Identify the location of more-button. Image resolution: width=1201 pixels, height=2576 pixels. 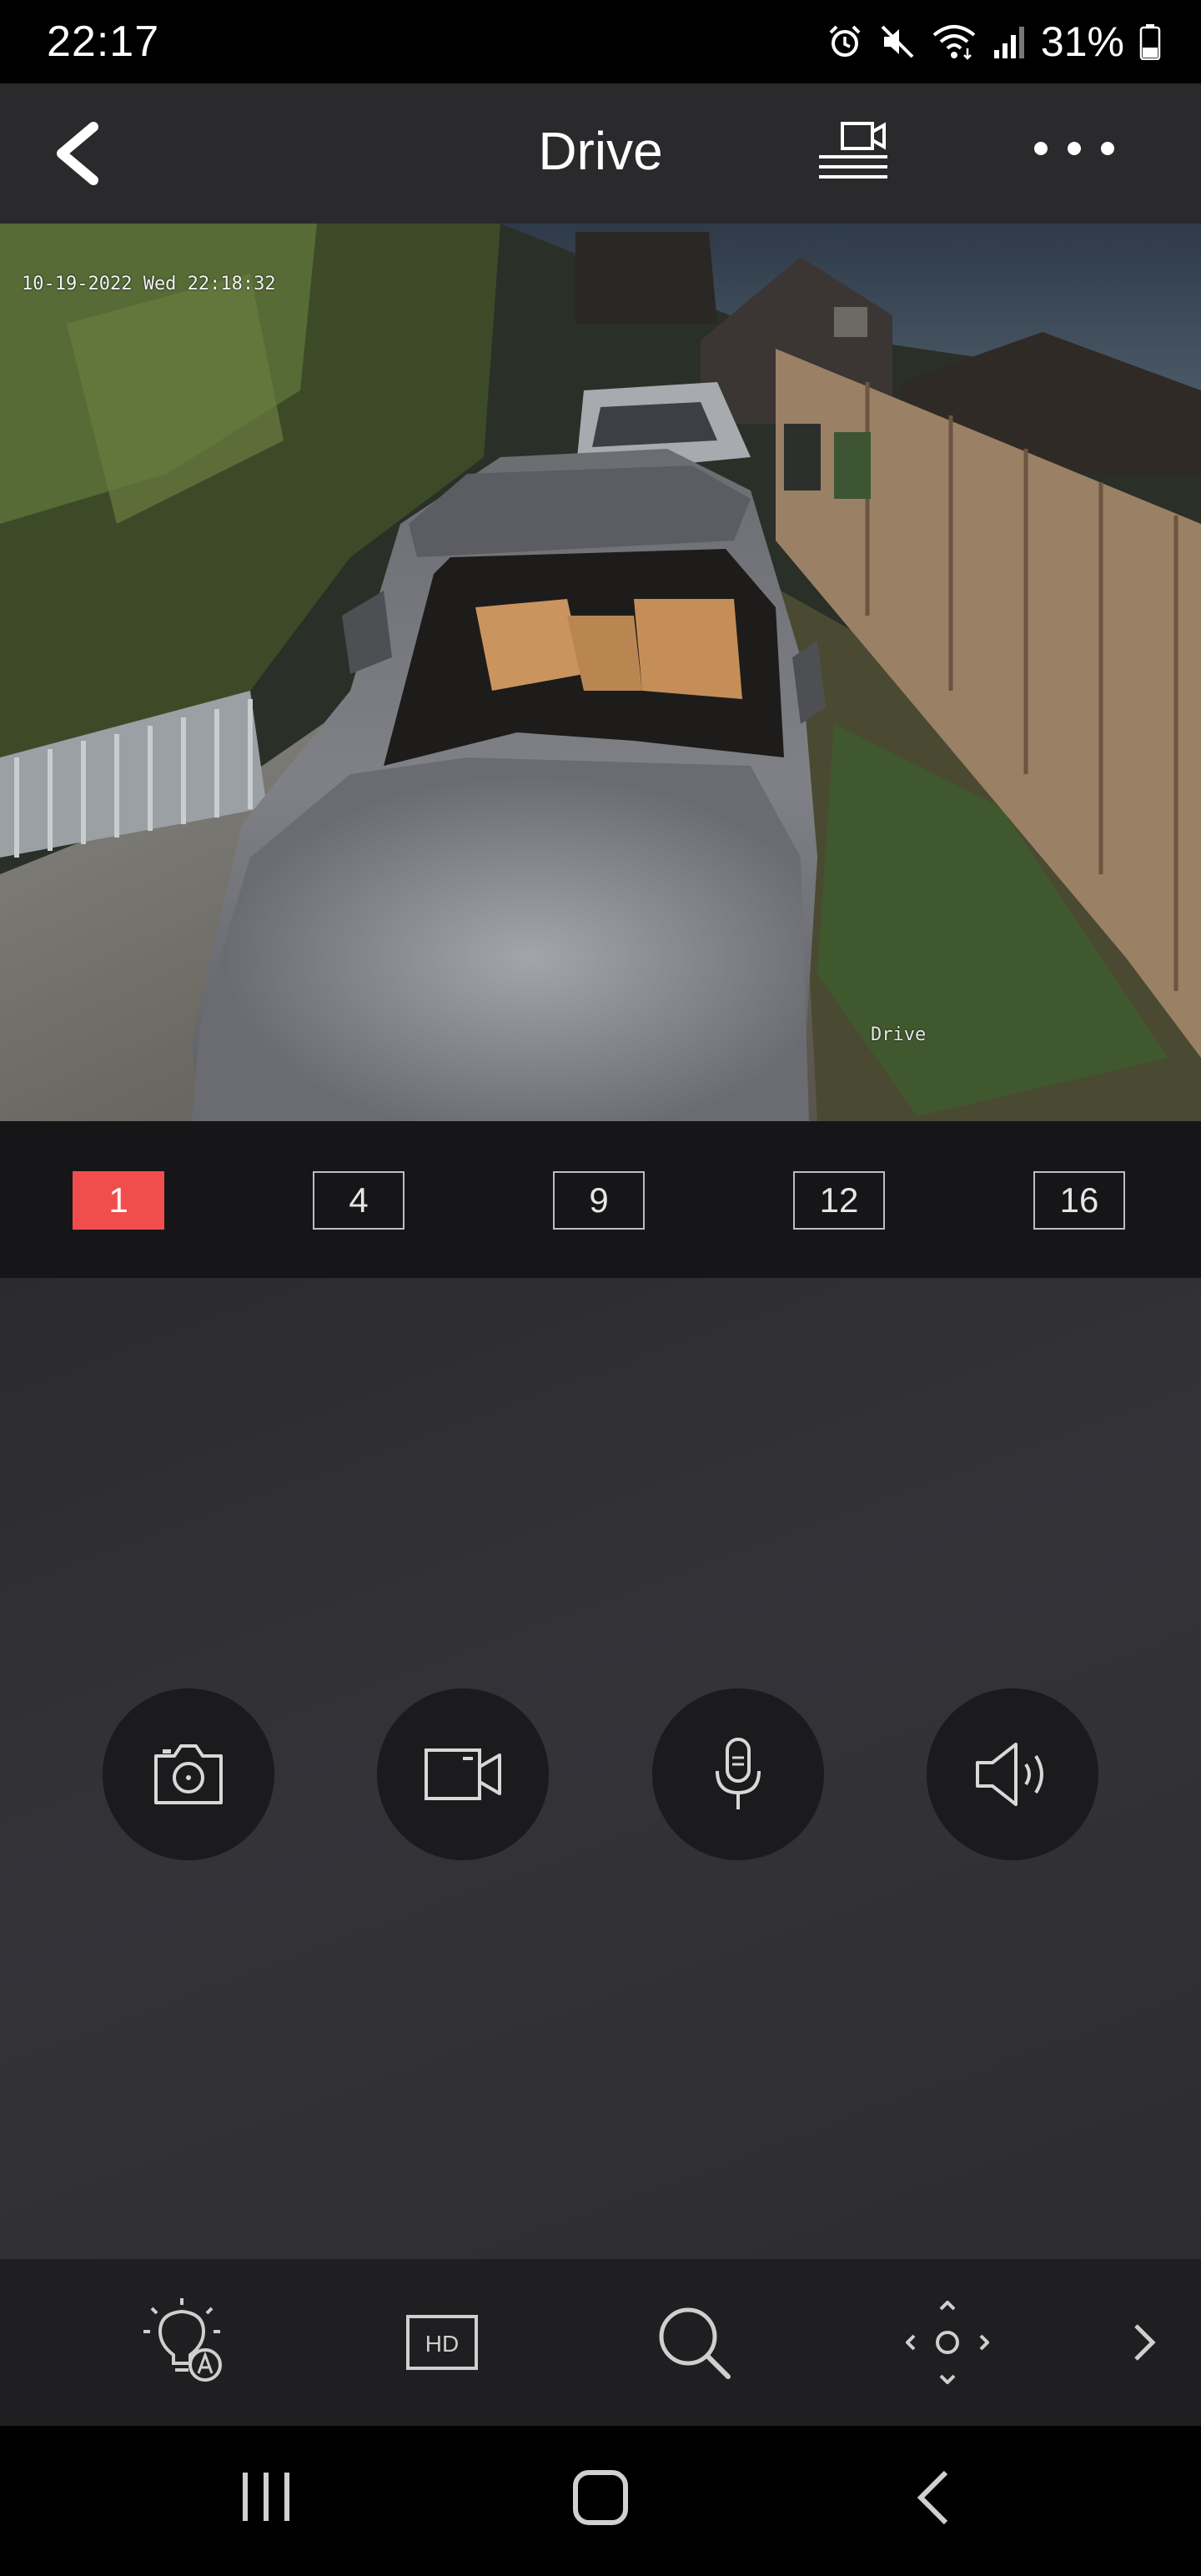
(1074, 148).